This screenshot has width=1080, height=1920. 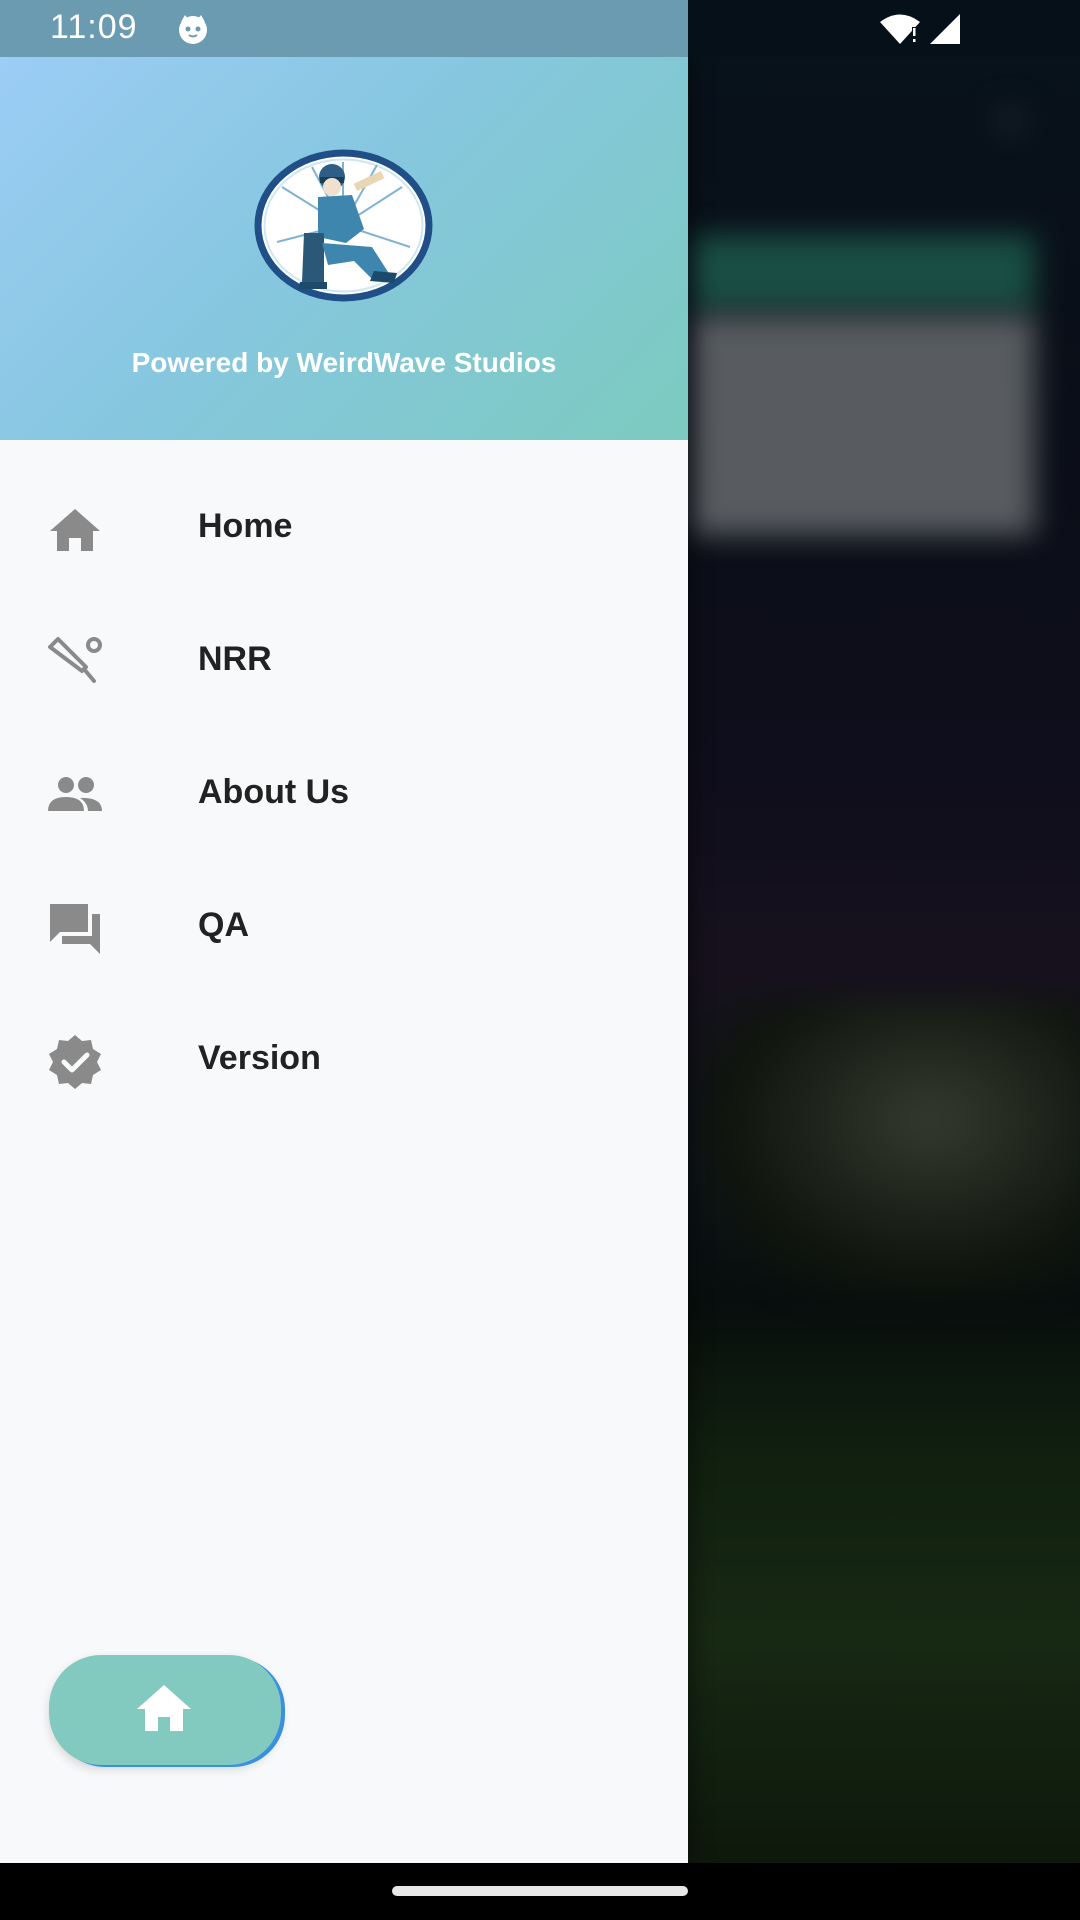 I want to click on menu-item-label: NRR, so click(x=235, y=659).